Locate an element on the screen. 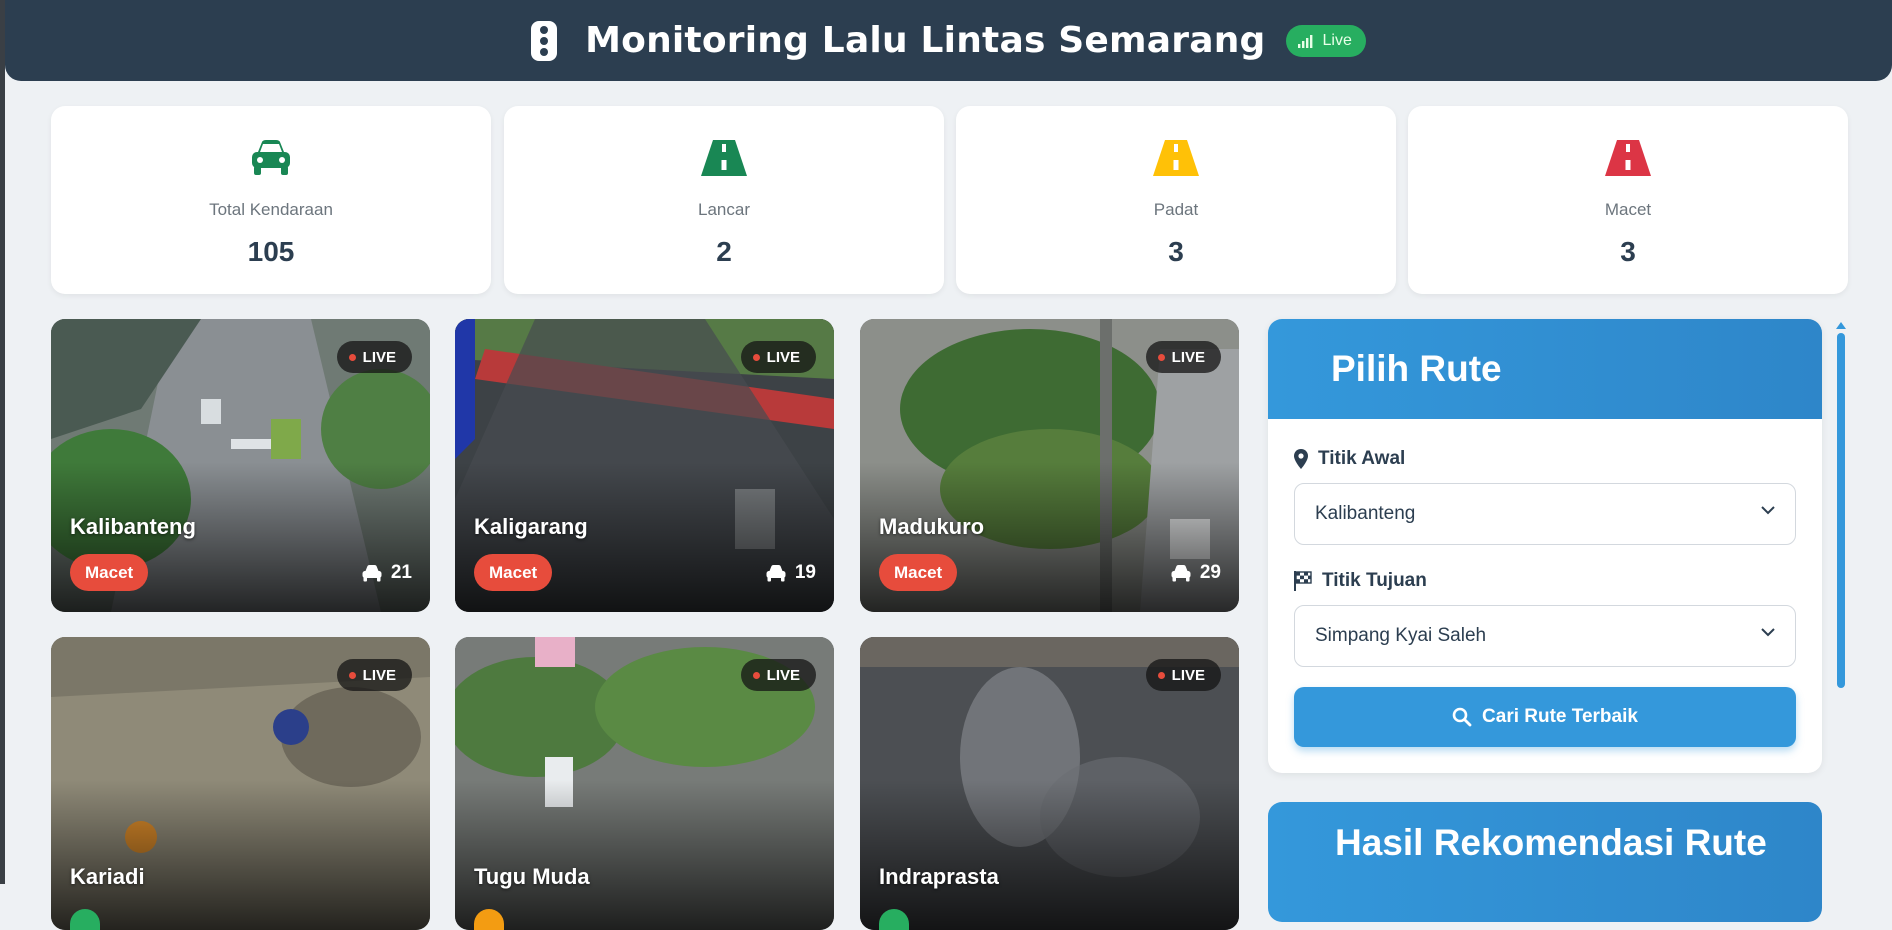 This screenshot has height=930, width=1892. vehicle-count-value: 21 is located at coordinates (401, 572).